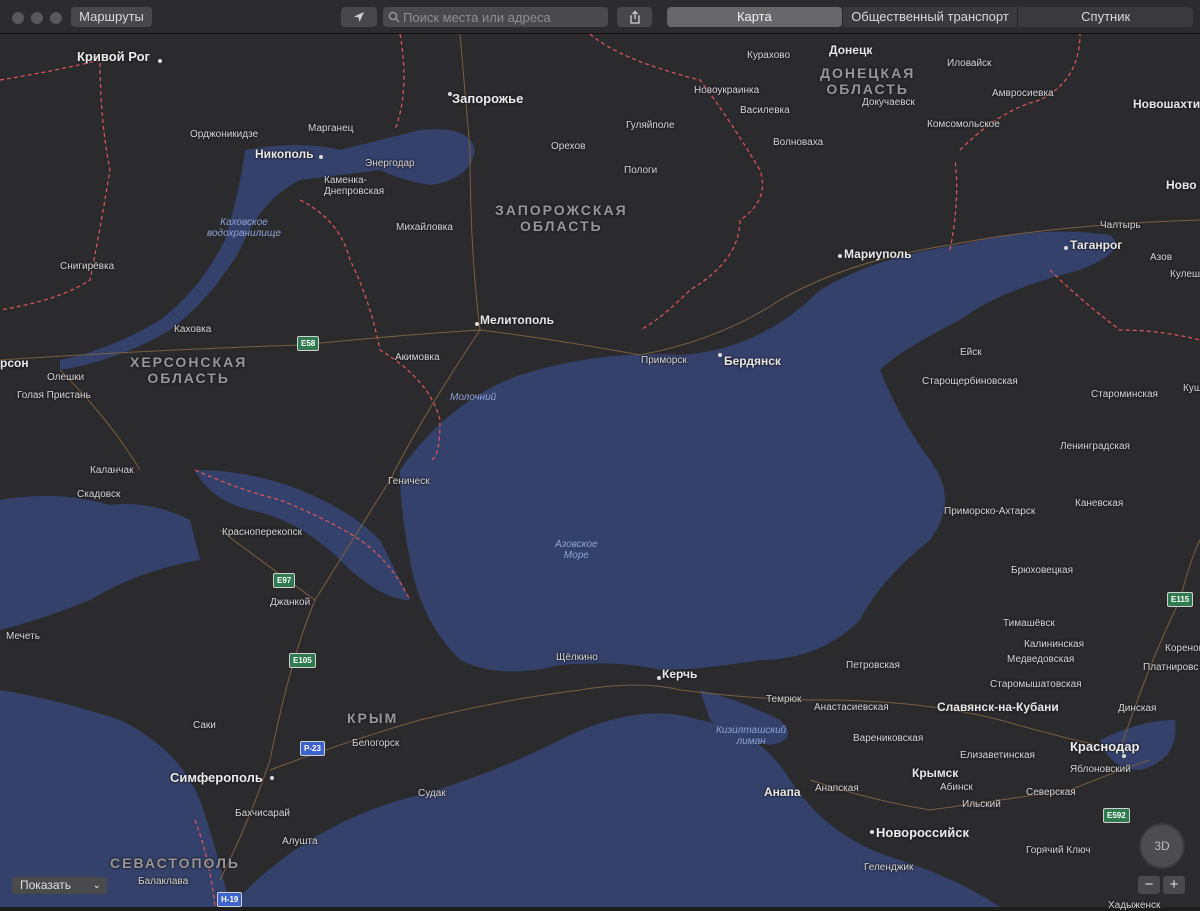 This screenshot has height=911, width=1200. What do you see at coordinates (1182, 648) in the screenshot?
I see `town-label: Кореново` at bounding box center [1182, 648].